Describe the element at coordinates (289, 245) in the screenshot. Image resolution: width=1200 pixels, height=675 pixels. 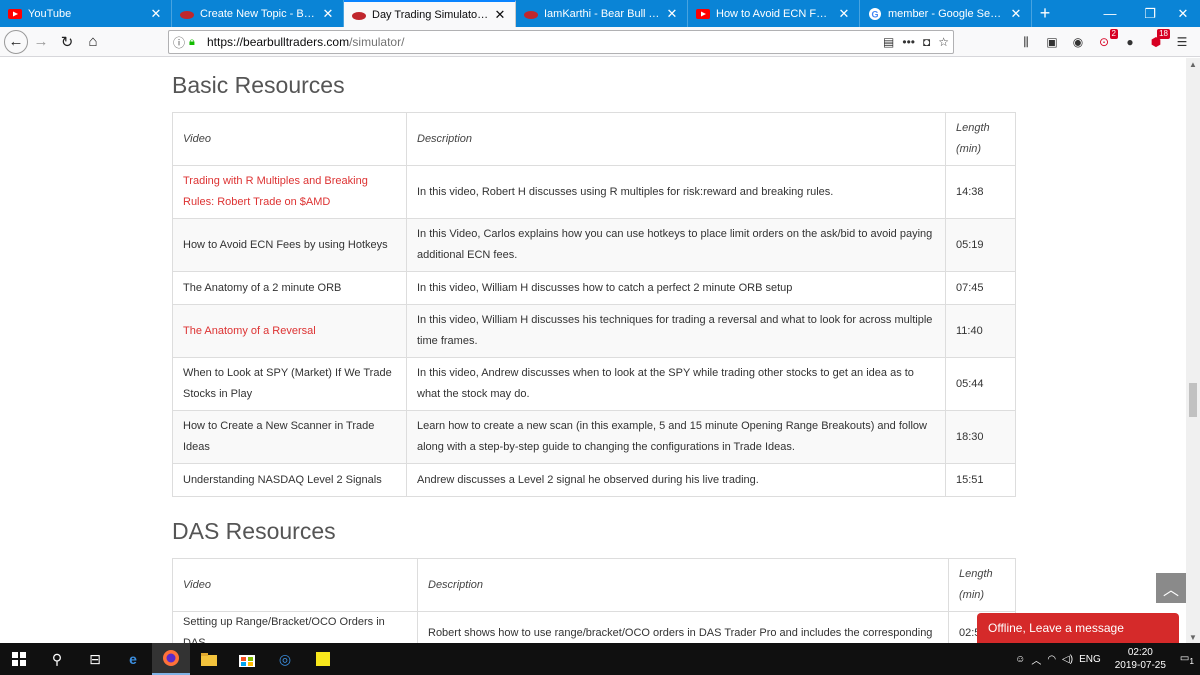
I see `video-title-cell: How to Avoid ECN Fees by using Hotkeys` at that location.